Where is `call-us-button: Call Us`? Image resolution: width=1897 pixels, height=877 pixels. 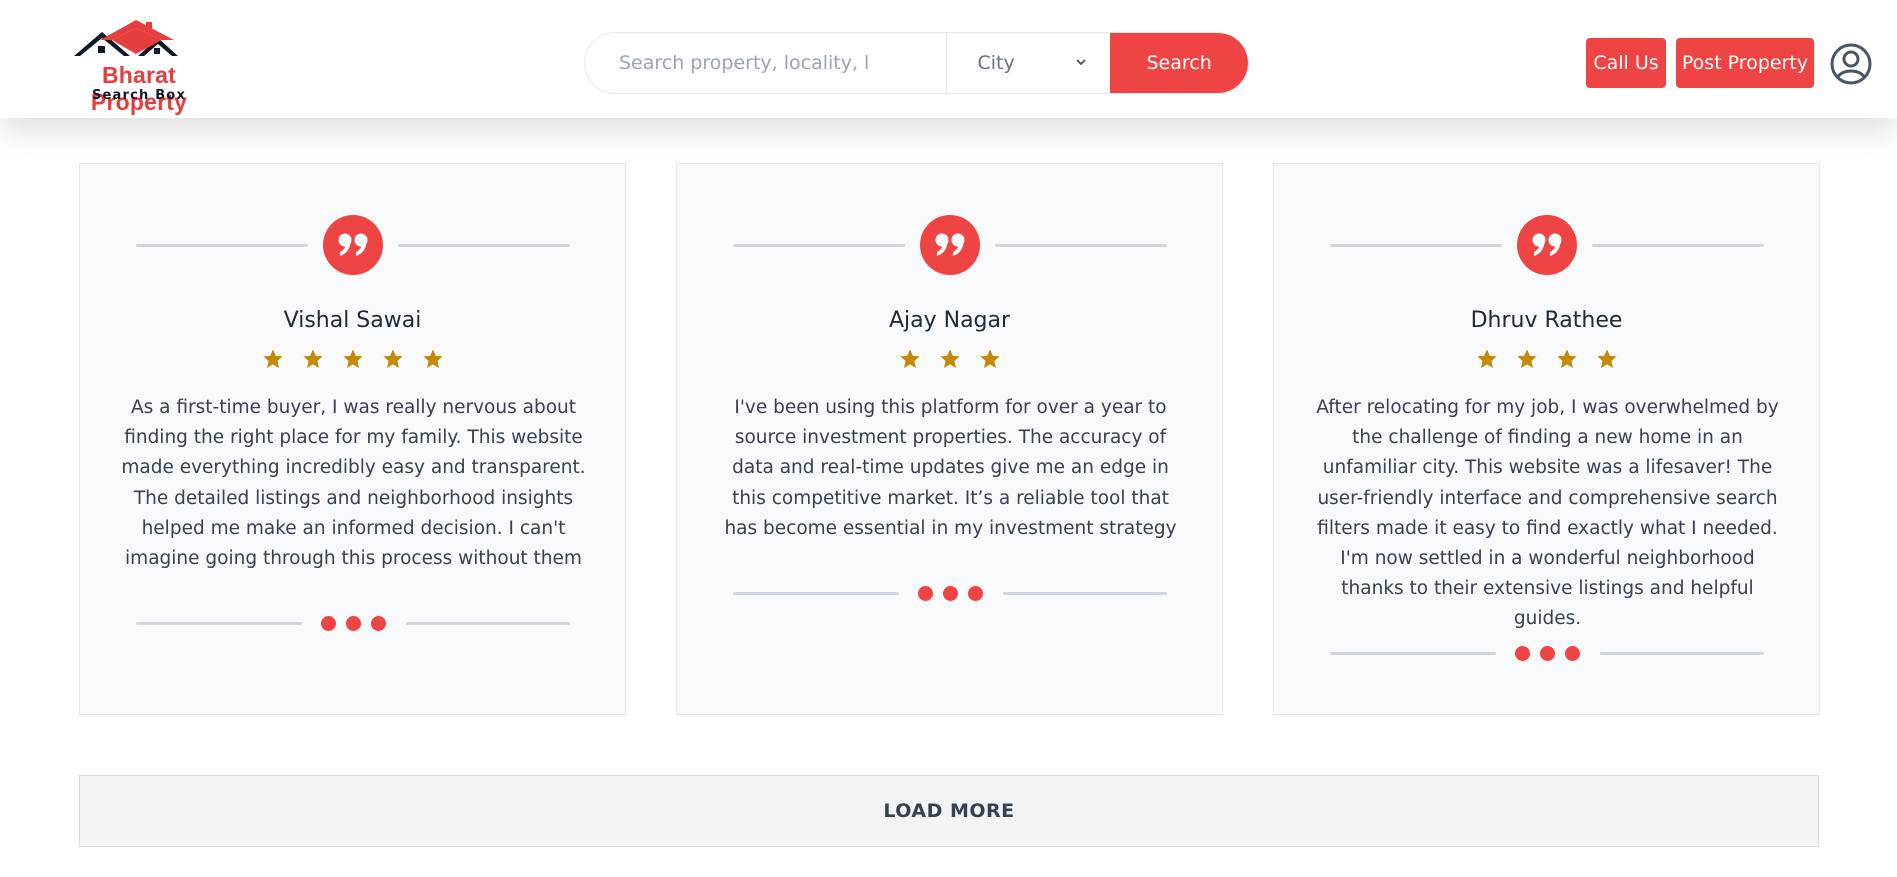 call-us-button: Call Us is located at coordinates (1626, 63).